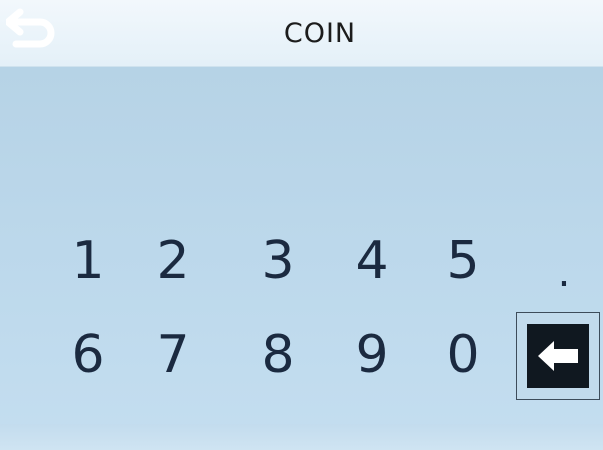 The height and width of the screenshot is (450, 603). What do you see at coordinates (463, 355) in the screenshot?
I see `key-0: 0` at bounding box center [463, 355].